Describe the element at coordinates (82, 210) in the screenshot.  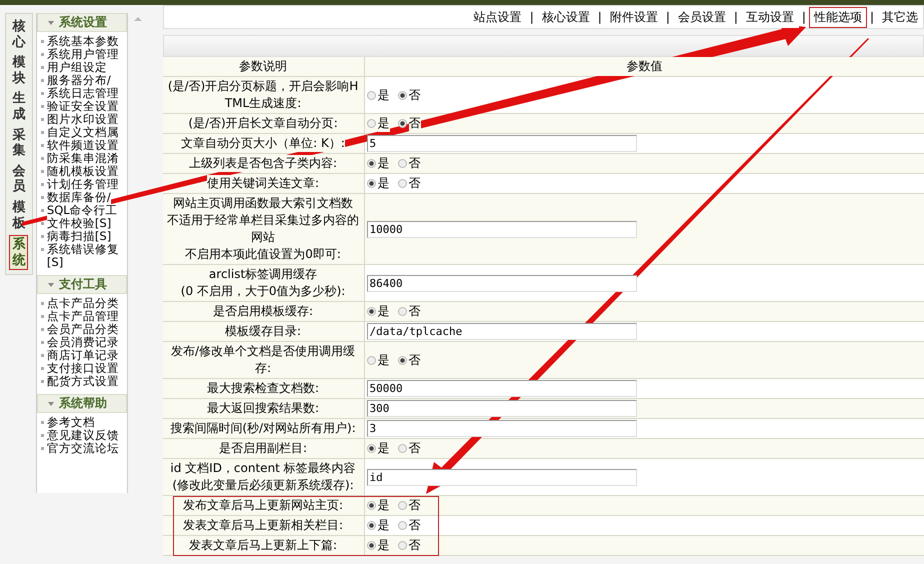
I see `sidebar-item: SQL命令行工` at that location.